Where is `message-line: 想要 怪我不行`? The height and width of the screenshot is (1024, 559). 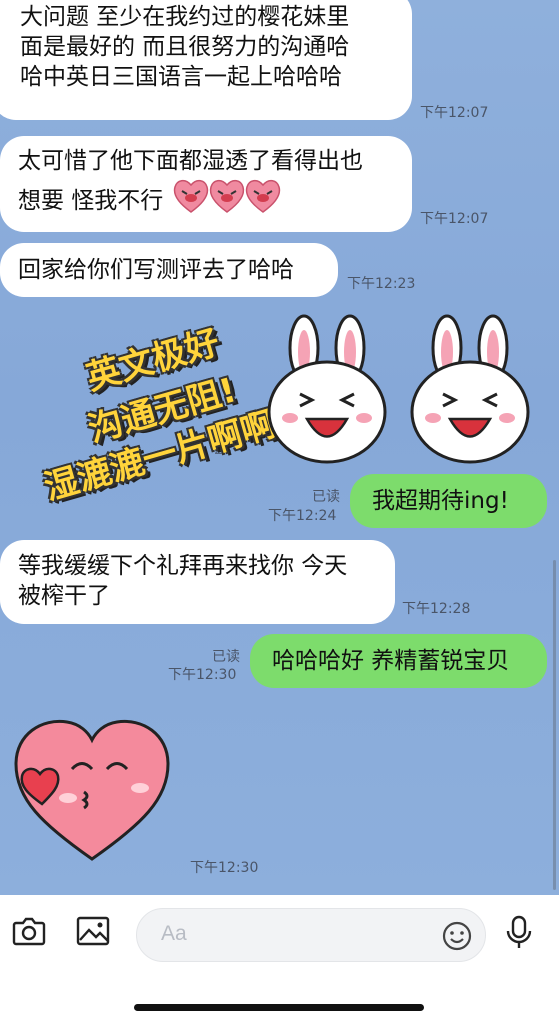 message-line: 想要 怪我不行 is located at coordinates (91, 201).